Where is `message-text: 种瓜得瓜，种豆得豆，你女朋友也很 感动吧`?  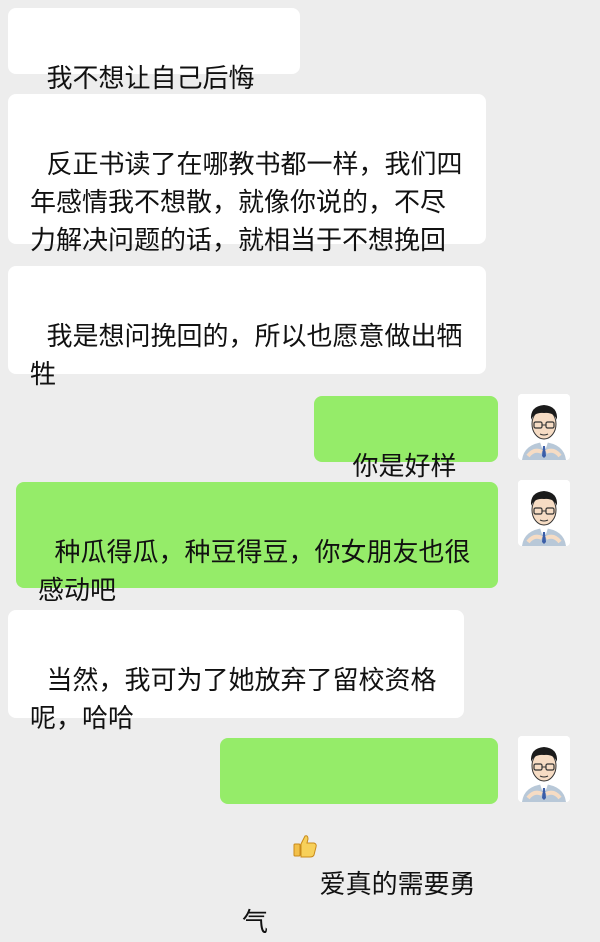 message-text: 种瓜得瓜，种豆得豆，你女朋友也很 感动吧 is located at coordinates (254, 572).